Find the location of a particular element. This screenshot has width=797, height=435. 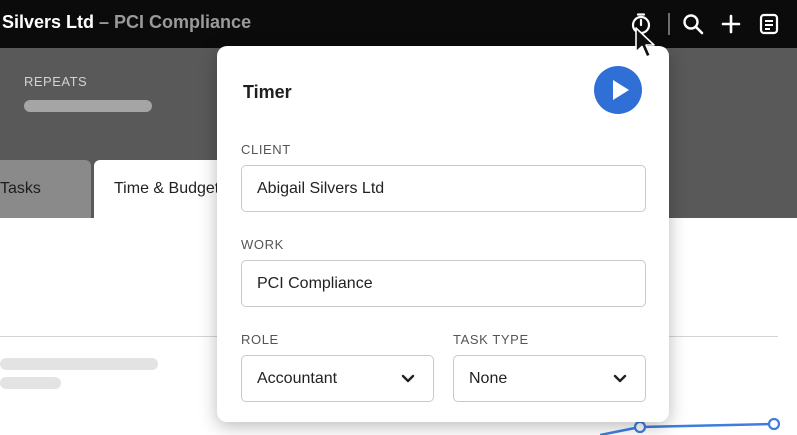

task-type-label: TASK TYPE is located at coordinates (491, 339).